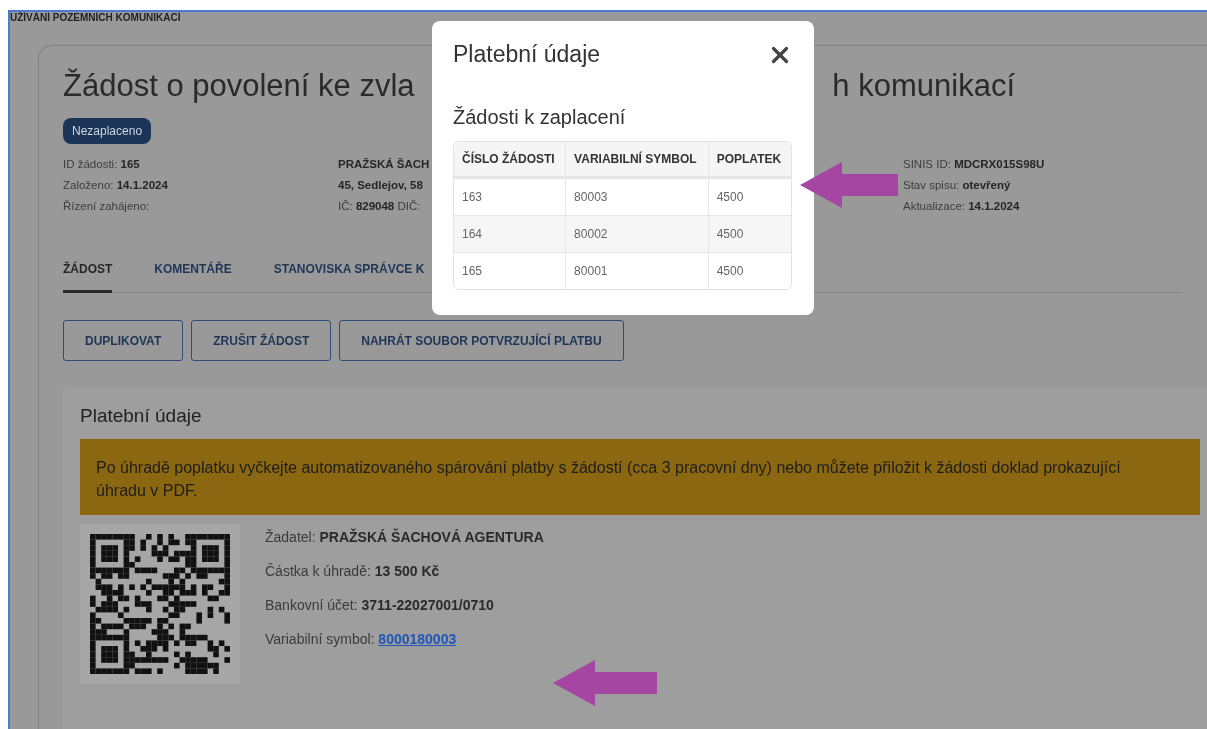  I want to click on detail-text: Variabilní symbol: 8000180003, so click(361, 639).